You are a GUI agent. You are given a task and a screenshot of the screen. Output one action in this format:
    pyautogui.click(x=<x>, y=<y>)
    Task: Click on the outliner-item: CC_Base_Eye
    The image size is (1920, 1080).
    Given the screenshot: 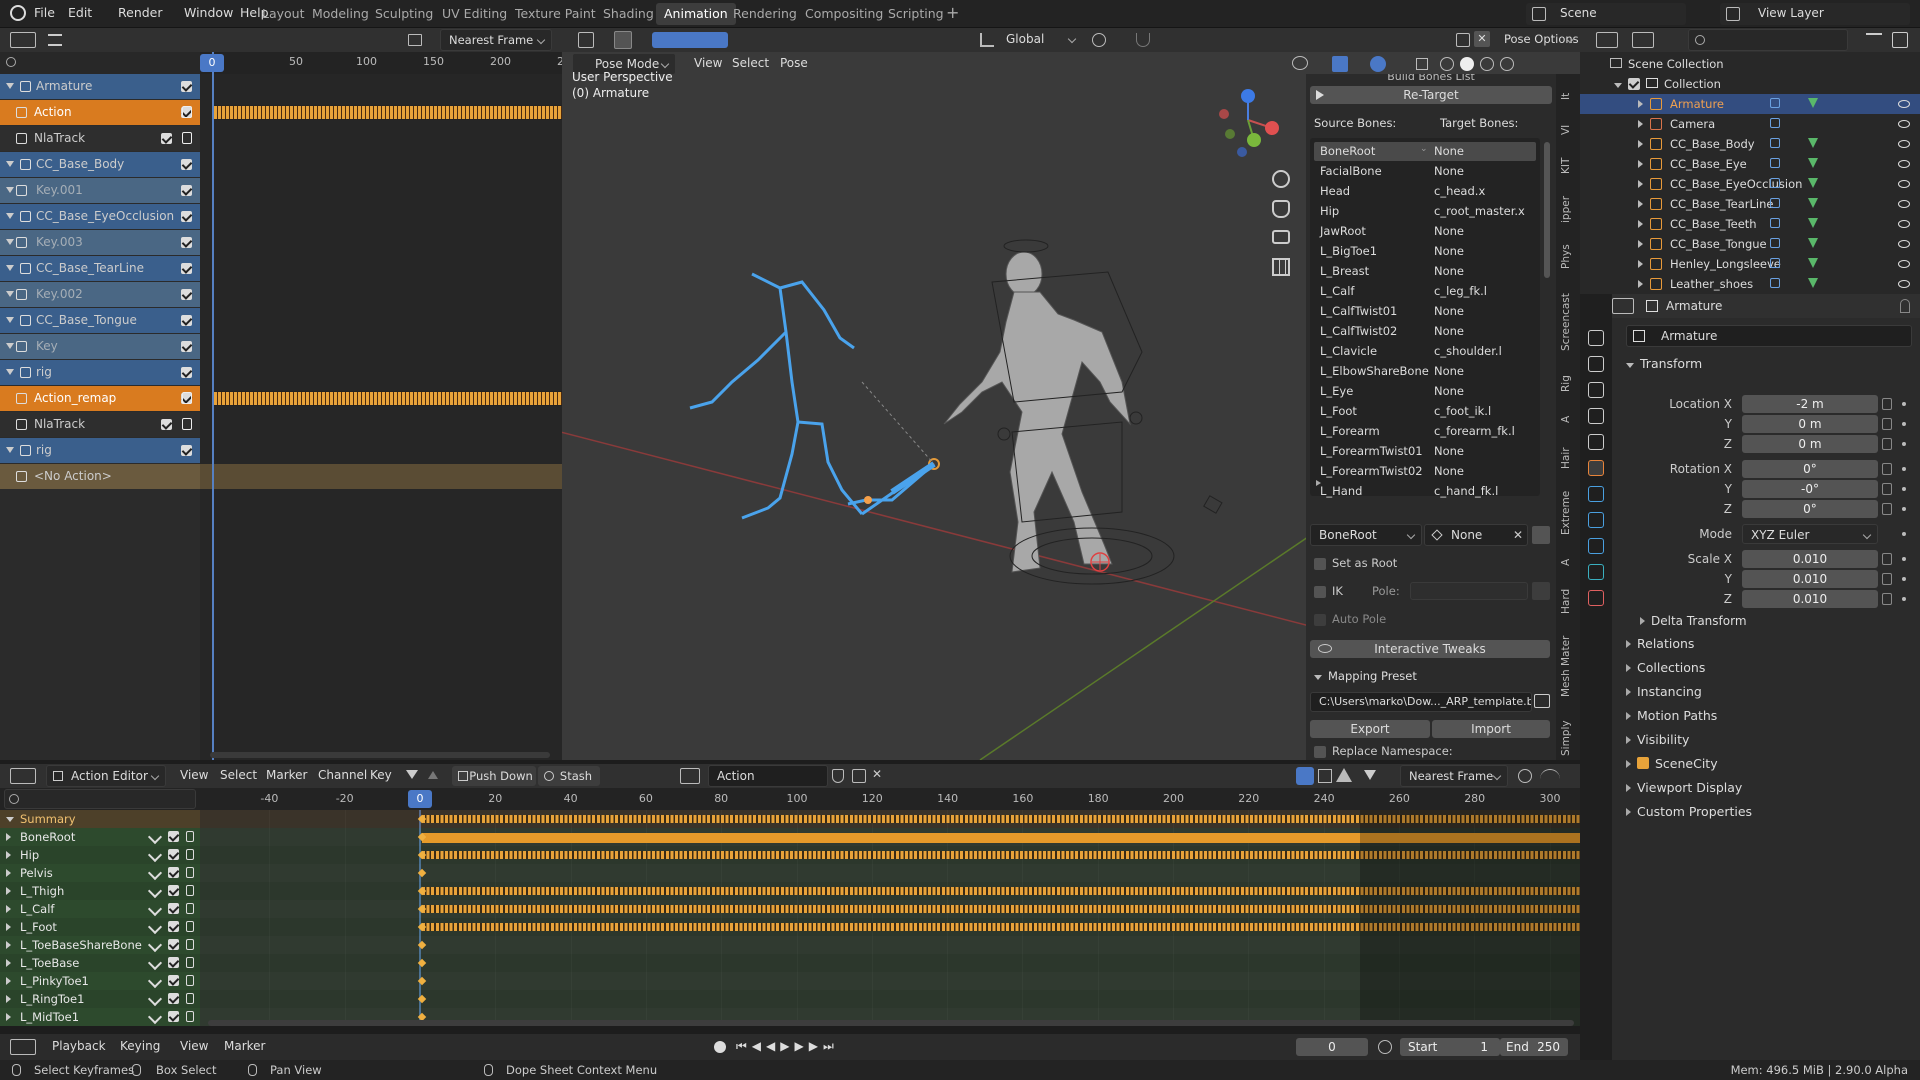 What is the action you would take?
    pyautogui.click(x=1750, y=164)
    